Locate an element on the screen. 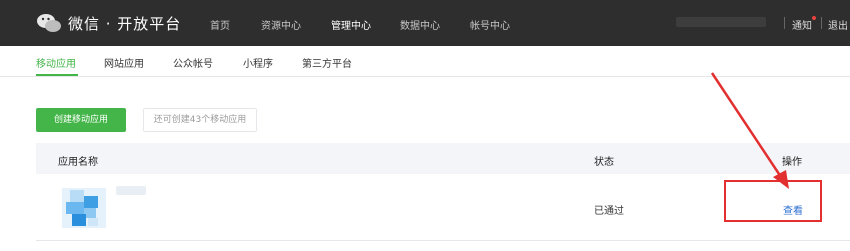 This screenshot has width=850, height=251. tab-website-apps: 网站应用 is located at coordinates (124, 62).